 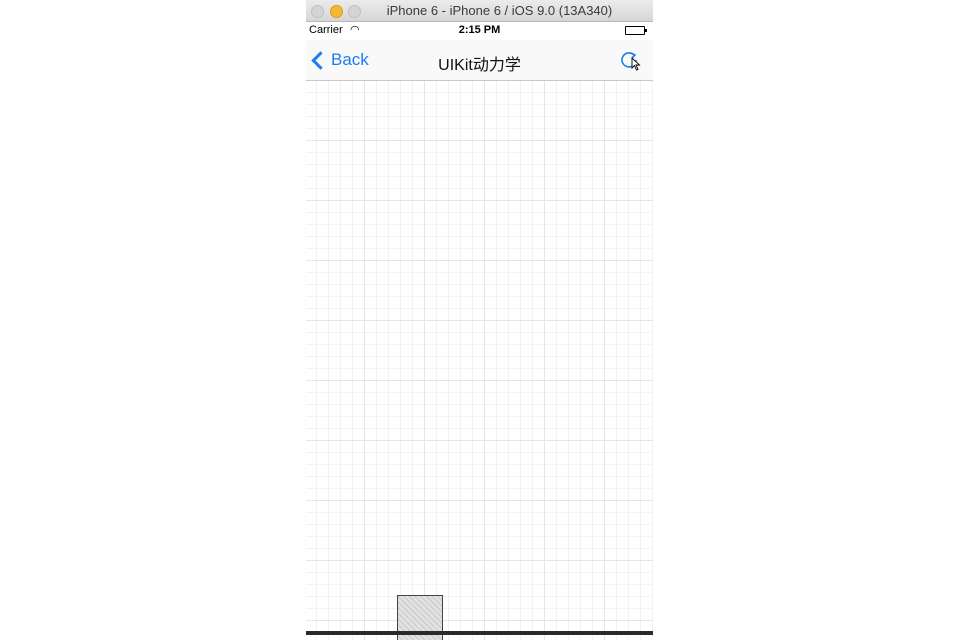 I want to click on page-title: UIKit动力学, so click(x=479, y=65).